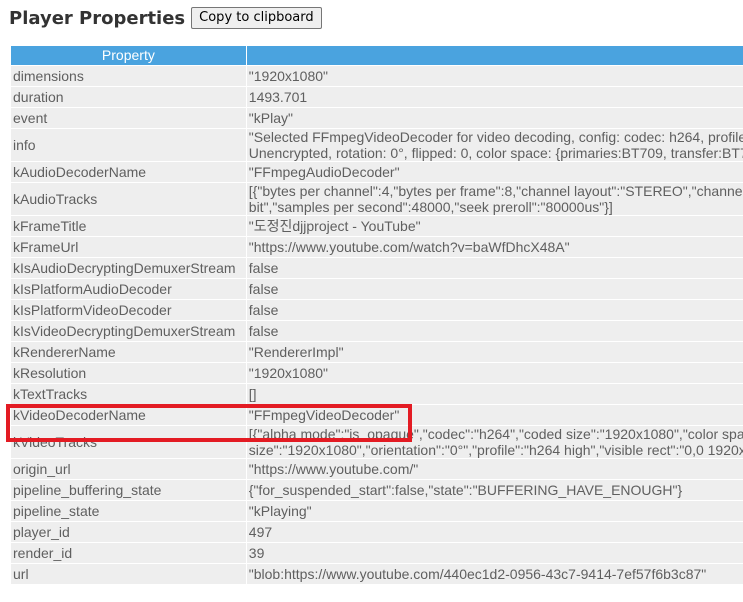 The image size is (743, 602). What do you see at coordinates (128, 553) in the screenshot?
I see `property-name: render_id` at bounding box center [128, 553].